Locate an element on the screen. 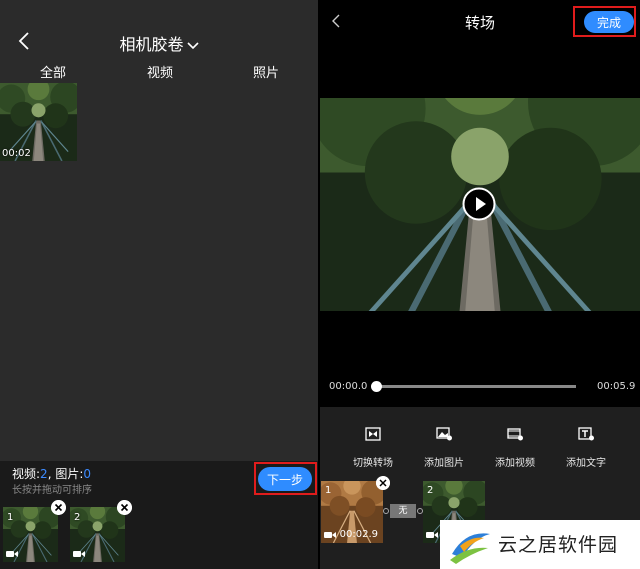 The image size is (640, 569). video-count: 2 is located at coordinates (44, 474).